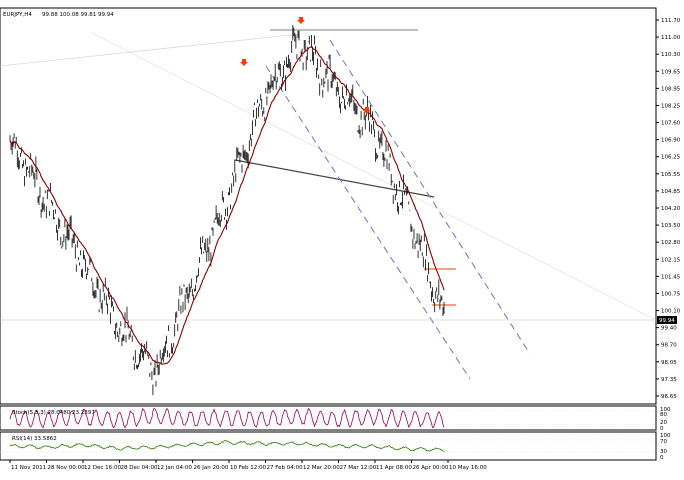 This screenshot has width=684, height=480. I want to click on price-axis-label: 103.50, so click(671, 226).